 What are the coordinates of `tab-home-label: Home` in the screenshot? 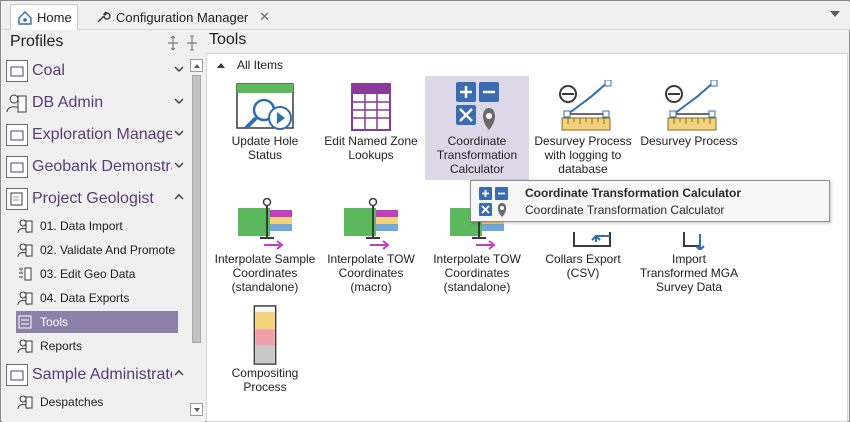 It's located at (54, 17).